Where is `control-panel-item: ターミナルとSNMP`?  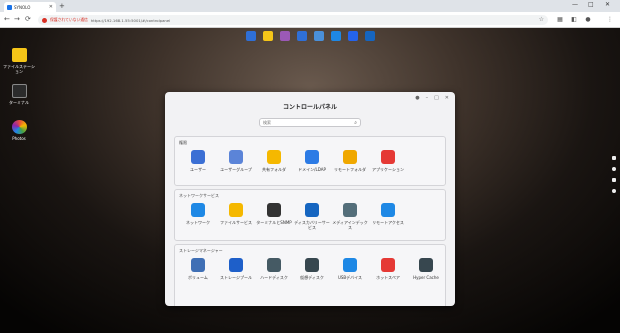 control-panel-item: ターミナルとSNMP is located at coordinates (274, 216).